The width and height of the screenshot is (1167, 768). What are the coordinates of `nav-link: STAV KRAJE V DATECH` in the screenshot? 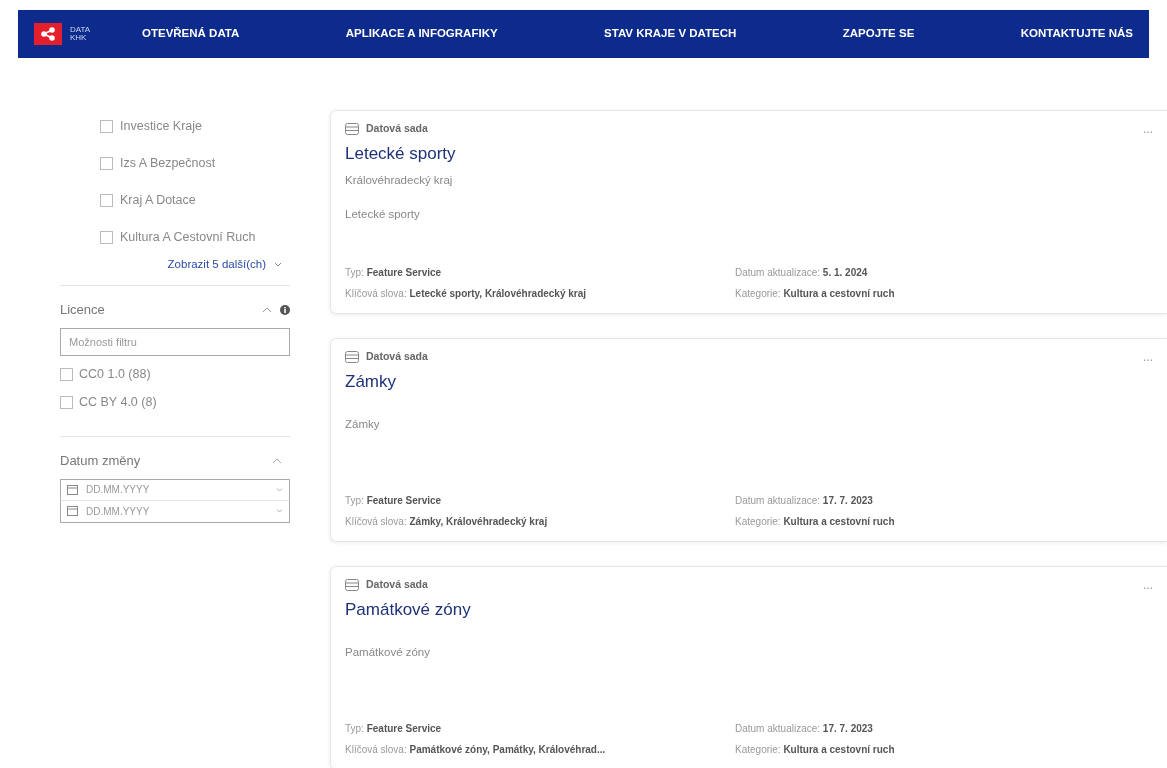 It's located at (670, 34).